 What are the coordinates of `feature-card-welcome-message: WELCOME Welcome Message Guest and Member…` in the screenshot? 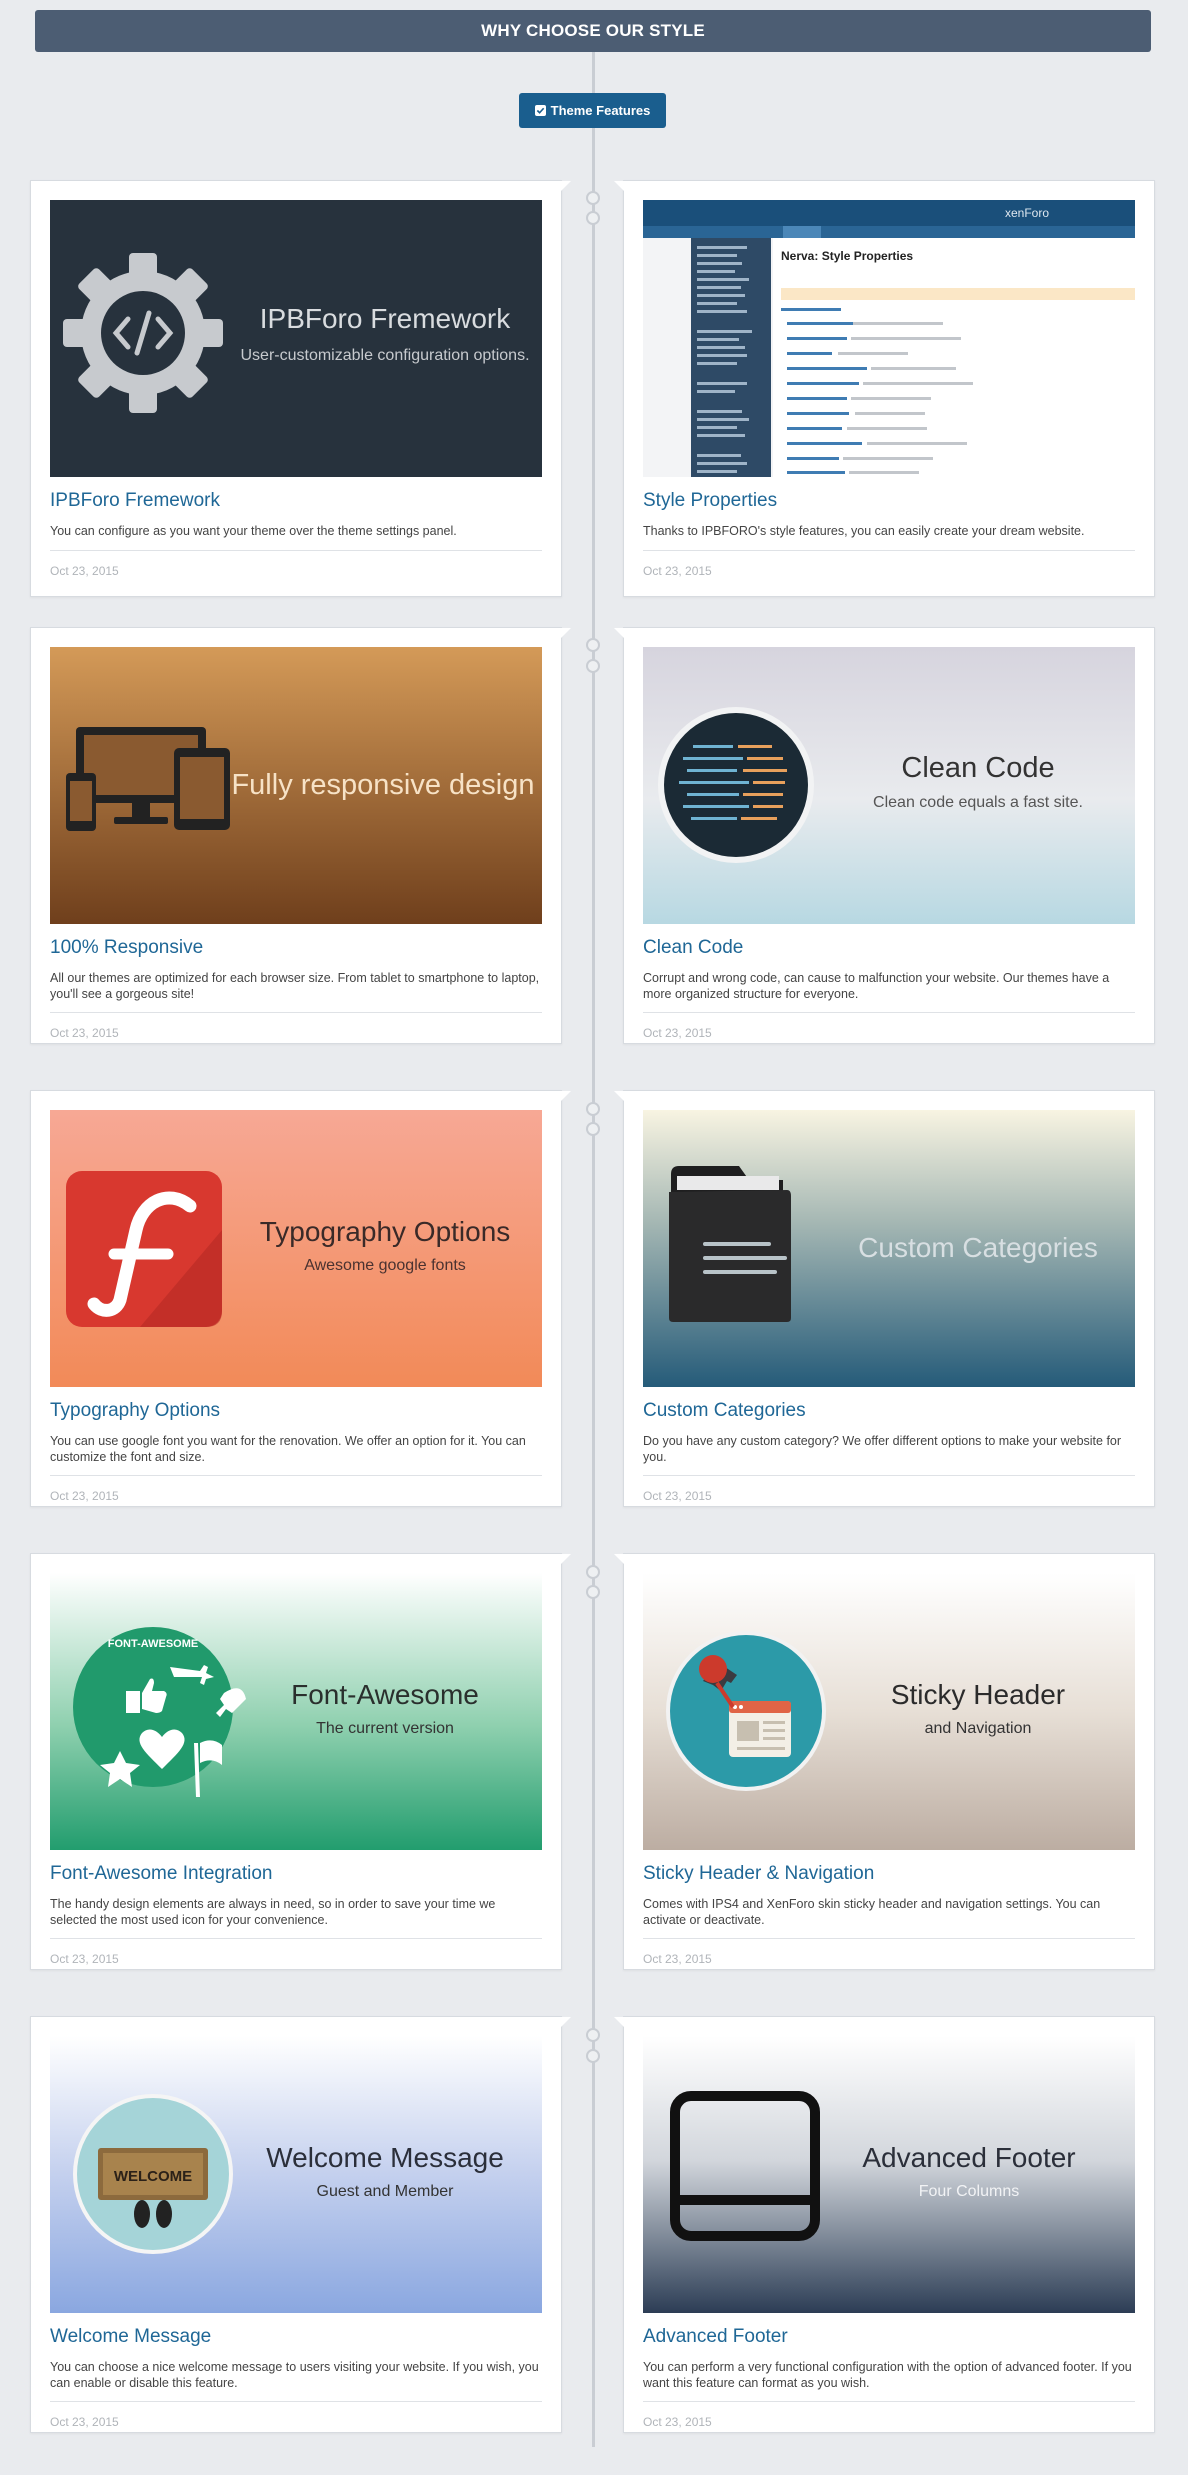 It's located at (300, 2224).